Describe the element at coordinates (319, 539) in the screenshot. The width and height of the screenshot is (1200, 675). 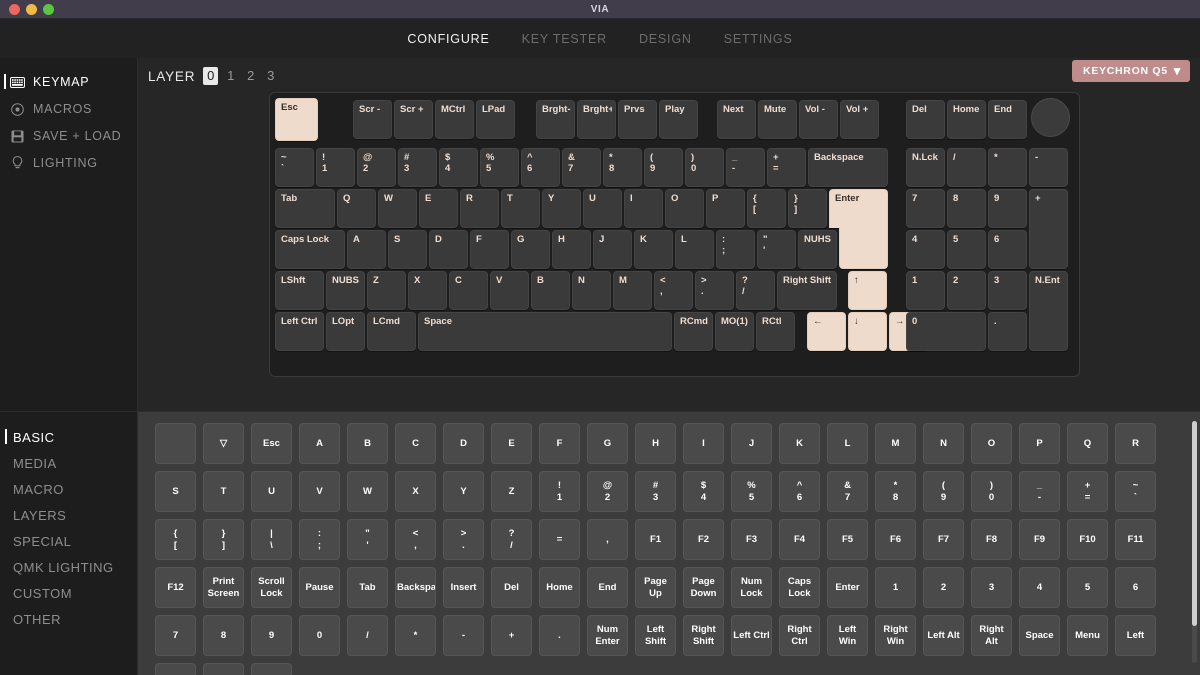
I see `palette-key: : ;` at that location.